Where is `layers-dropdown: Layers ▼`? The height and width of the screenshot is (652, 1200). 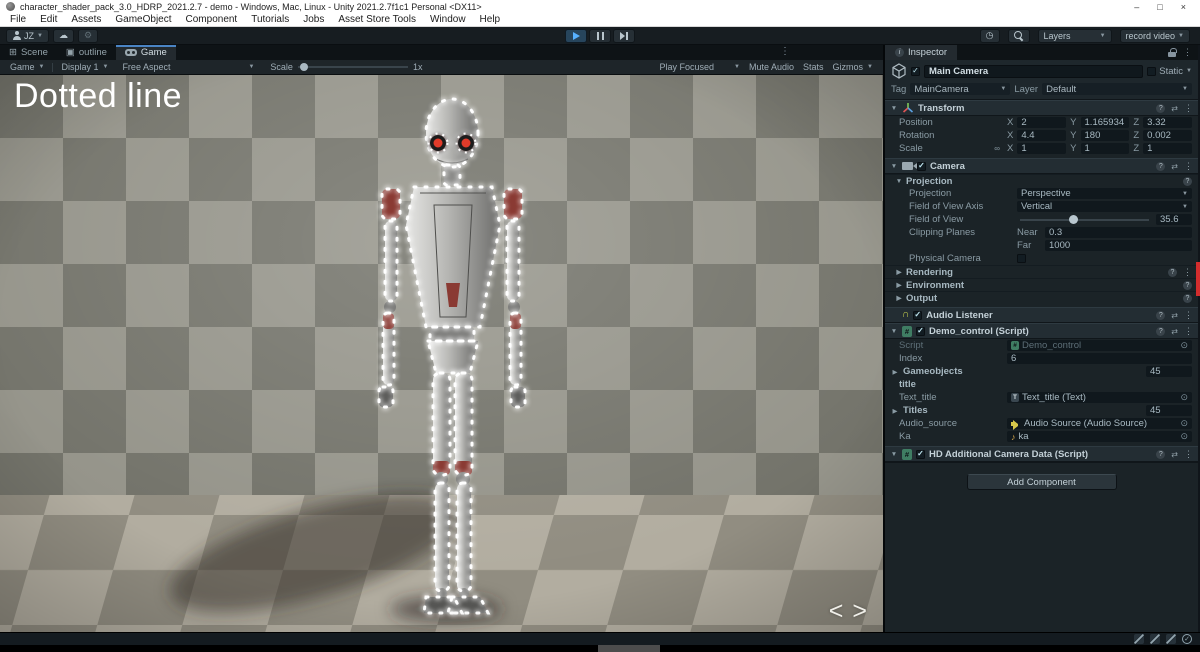
layers-dropdown: Layers ▼ is located at coordinates (1074, 35).